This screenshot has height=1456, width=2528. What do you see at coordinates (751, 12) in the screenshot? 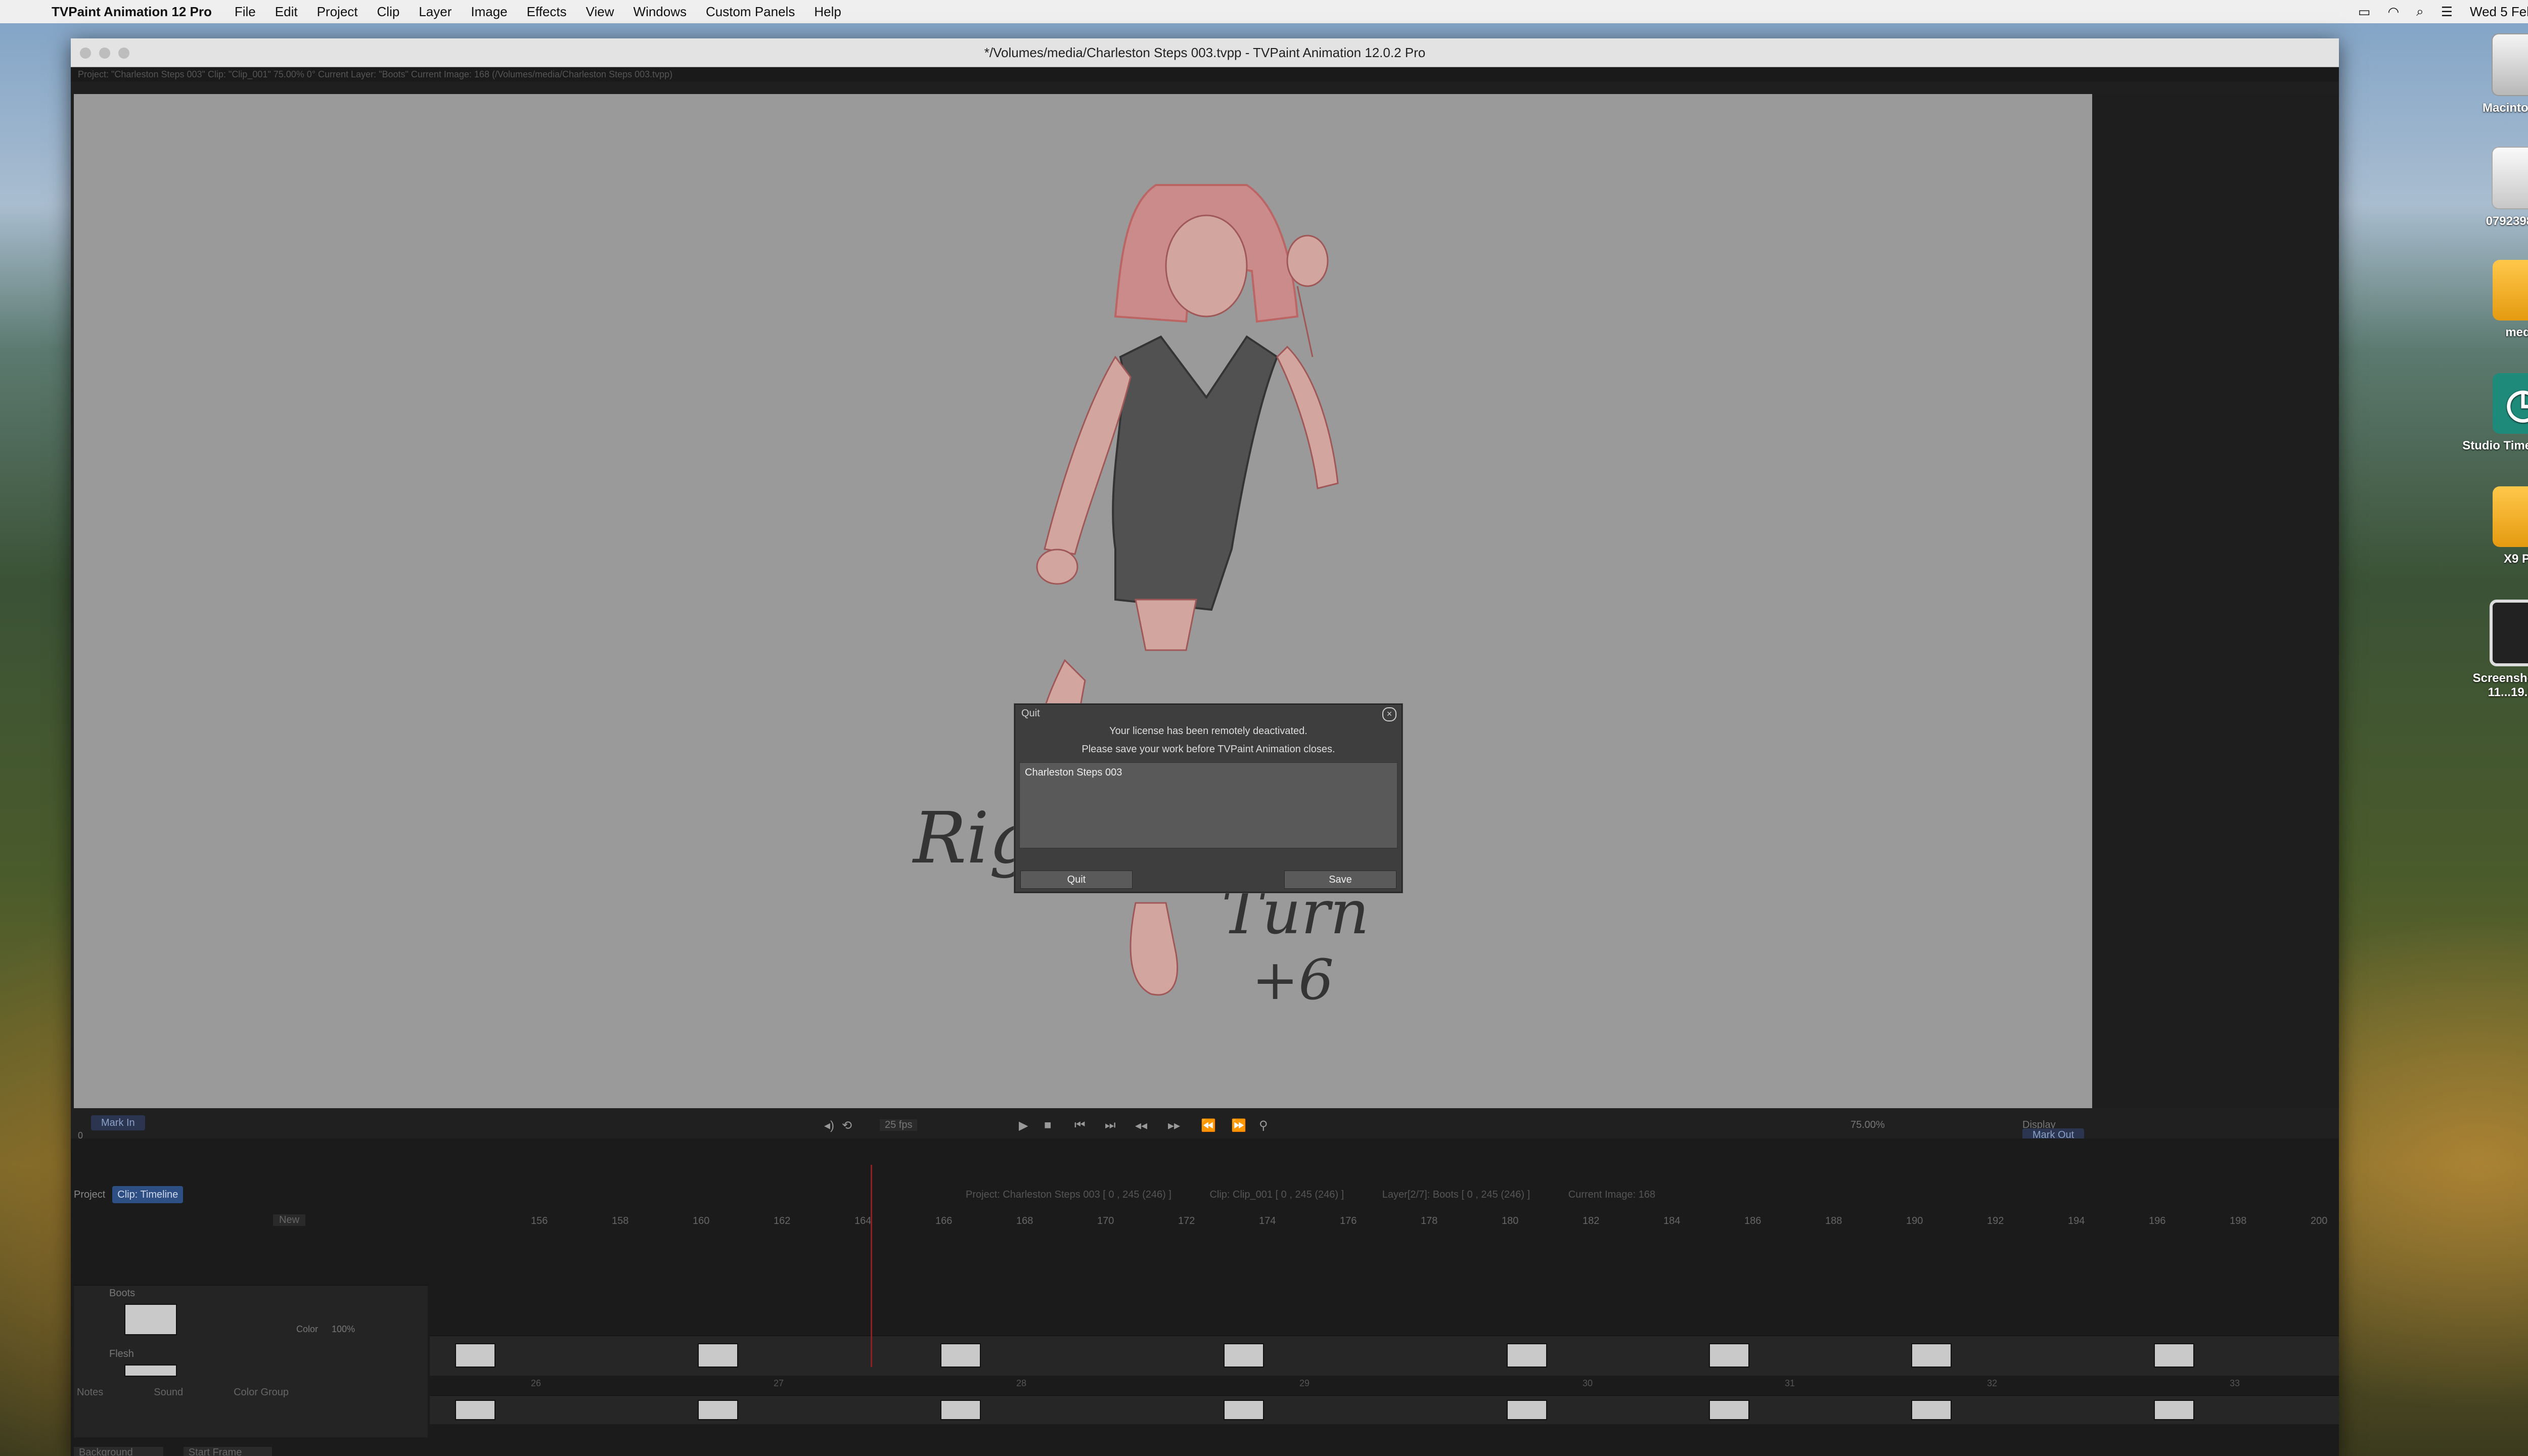
I see `menu-custom-panels: Custom Panels` at bounding box center [751, 12].